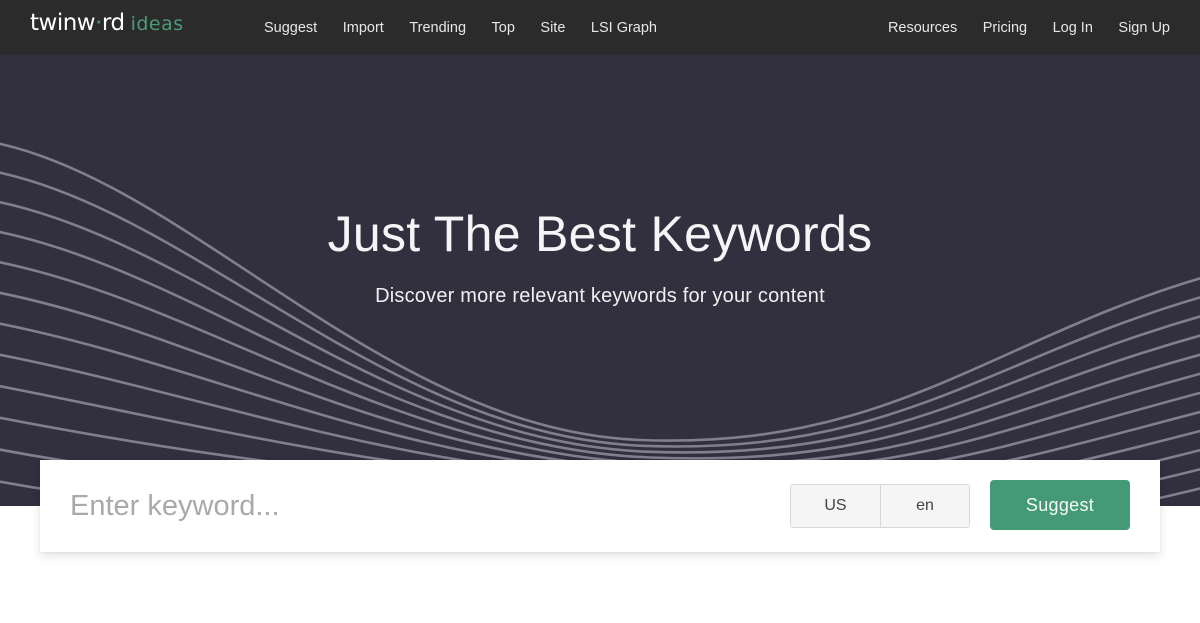 This screenshot has height=623, width=1200. I want to click on nav-trending: Trending, so click(437, 28).